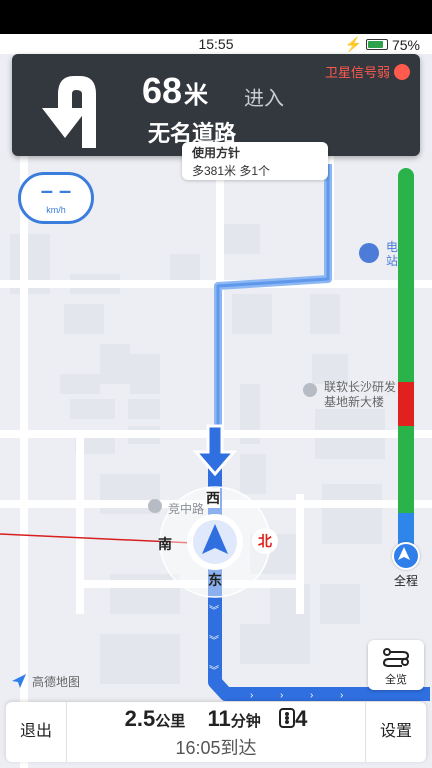 This screenshot has height=768, width=432. I want to click on amap-logo-text: 高德地图, so click(56, 681).